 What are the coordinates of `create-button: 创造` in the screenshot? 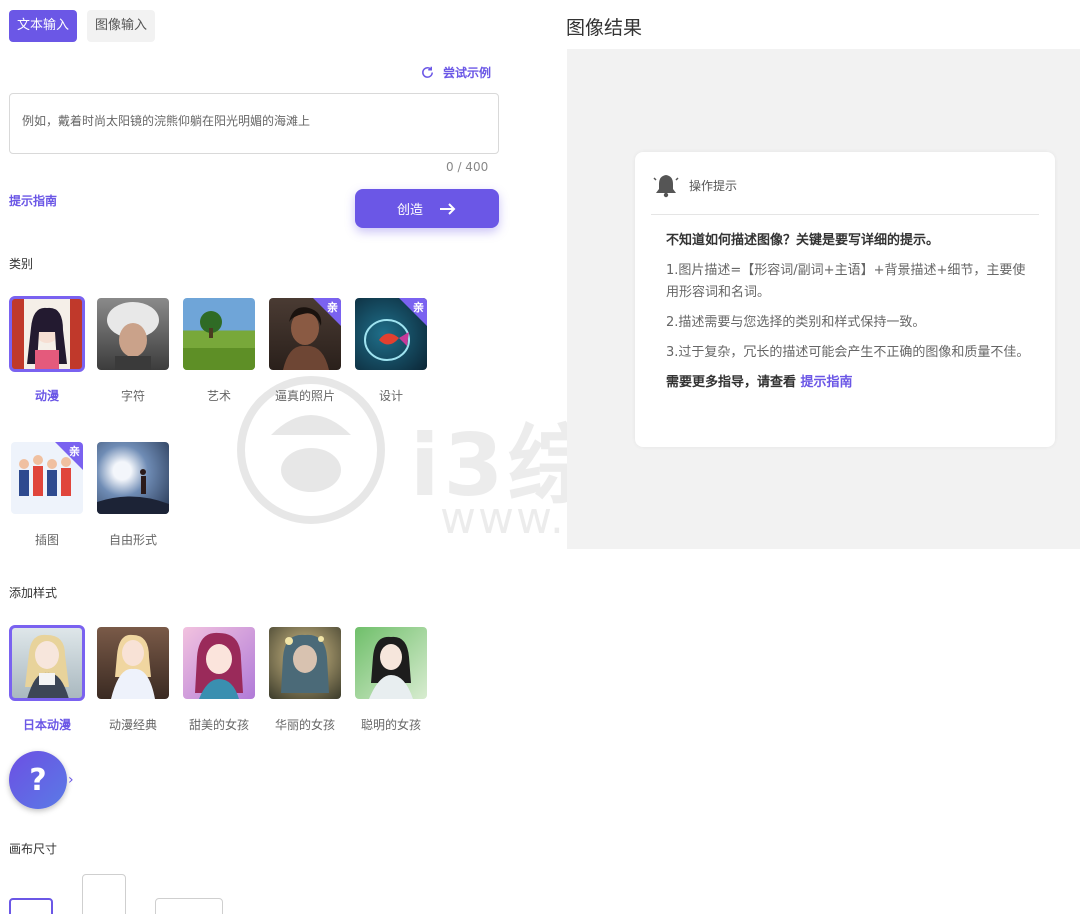 It's located at (427, 208).